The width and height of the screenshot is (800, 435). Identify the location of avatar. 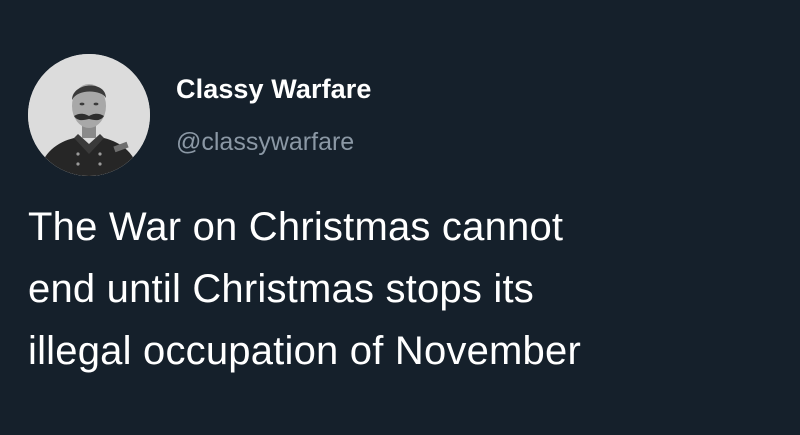
(89, 115).